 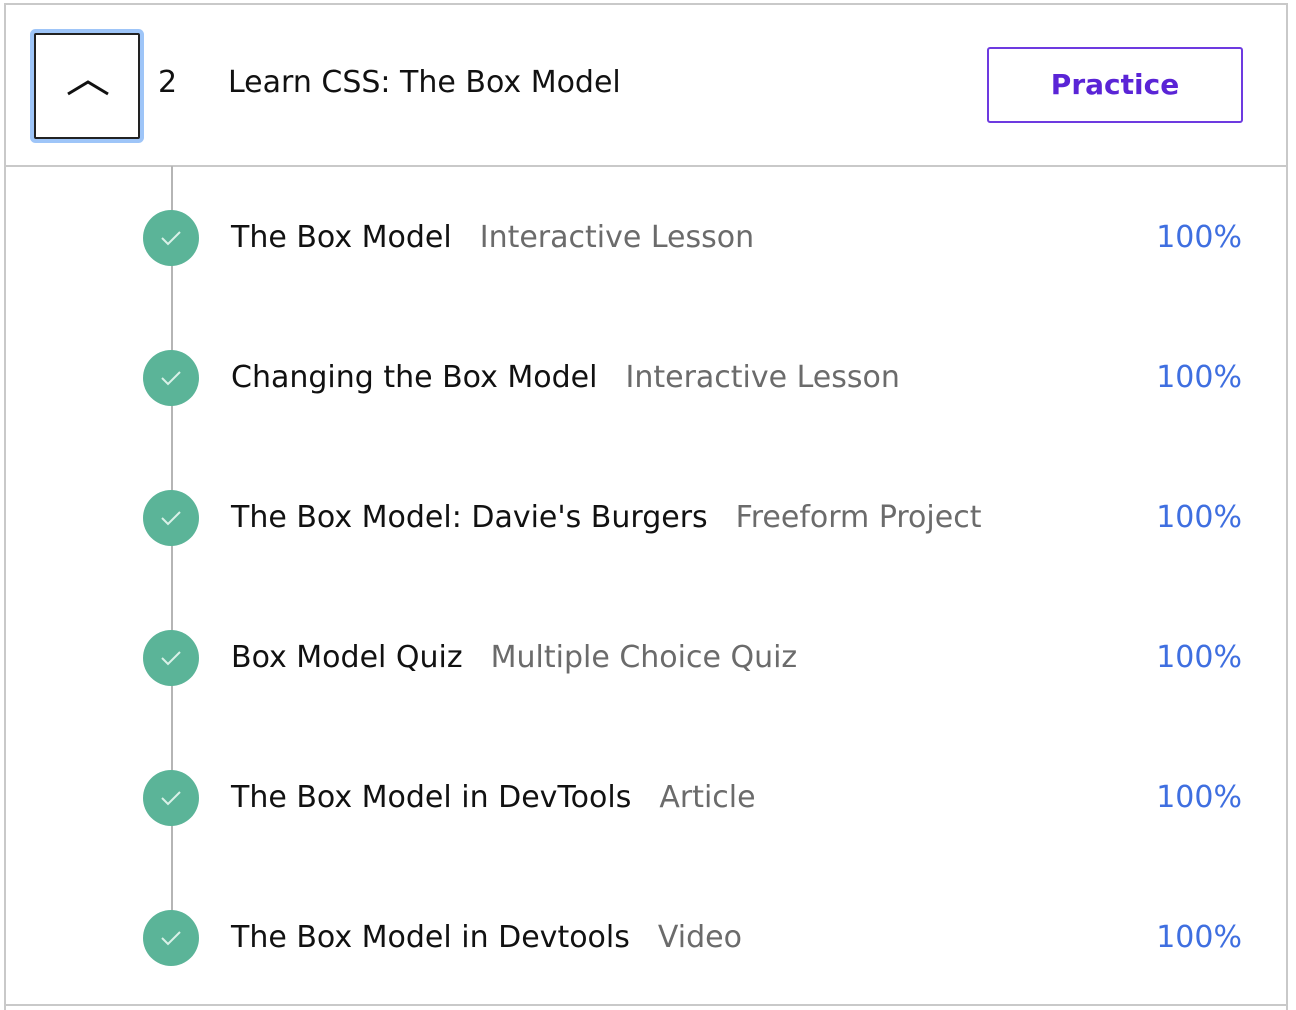 I want to click on lesson-title: The Box Model, so click(x=341, y=237).